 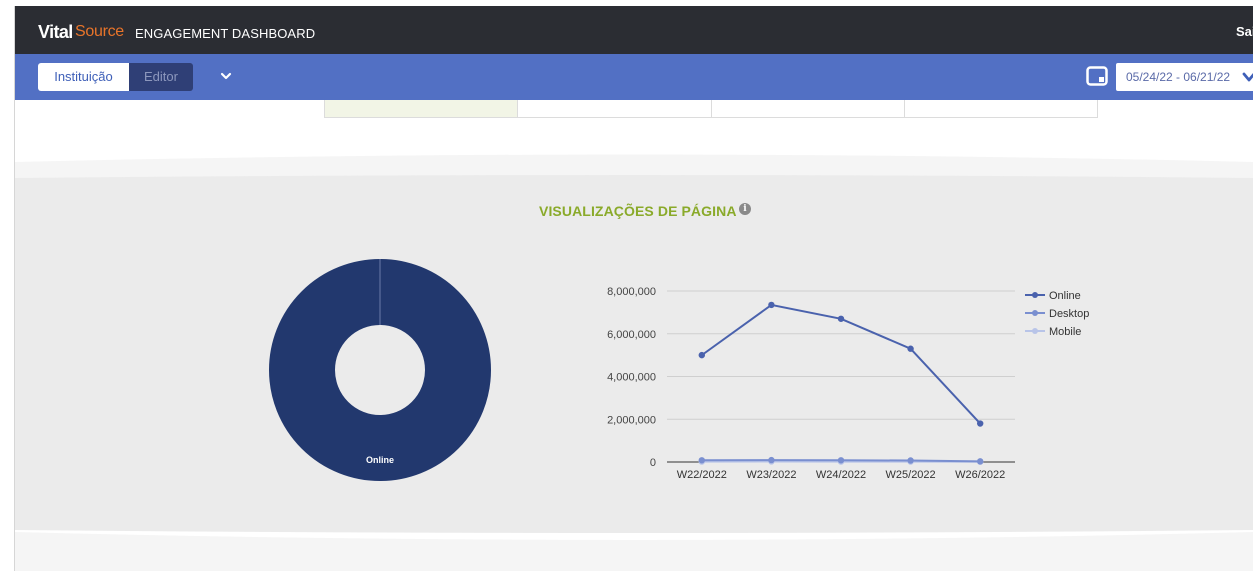 What do you see at coordinates (1065, 296) in the screenshot?
I see `legend-label: Online` at bounding box center [1065, 296].